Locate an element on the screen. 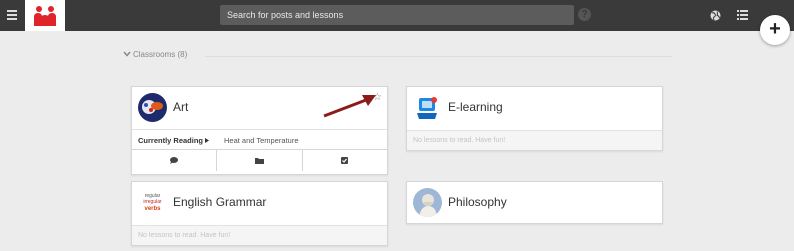  current-lesson: Heat and Temperature is located at coordinates (261, 140).